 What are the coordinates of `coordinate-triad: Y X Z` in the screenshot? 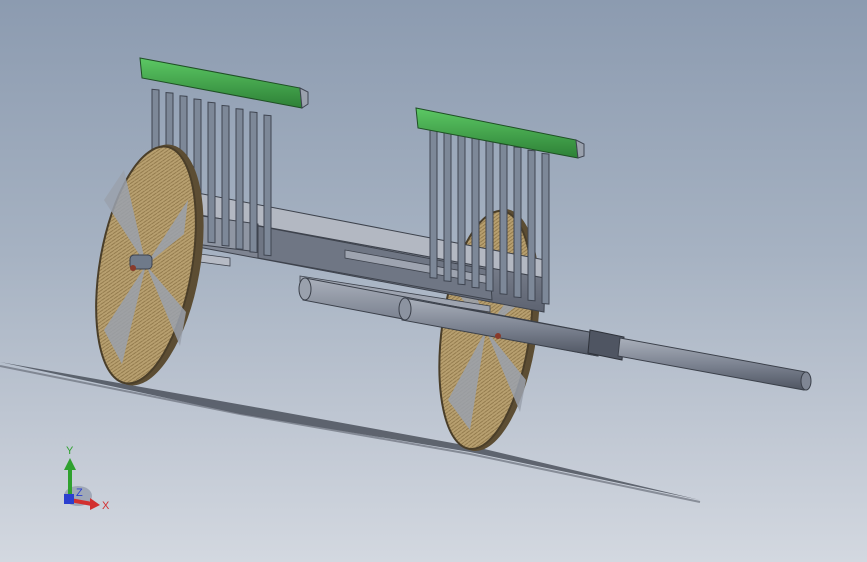 It's located at (87, 478).